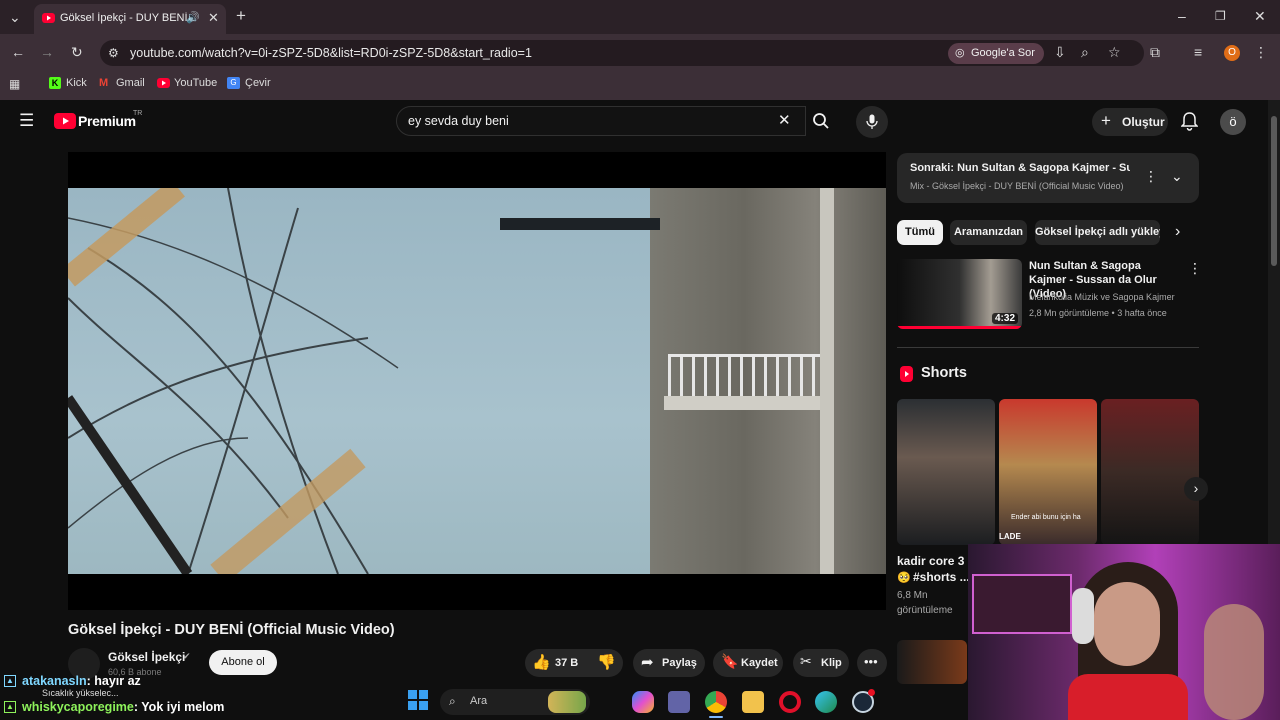  I want to click on site-info-icon: ⚙, so click(113, 53).